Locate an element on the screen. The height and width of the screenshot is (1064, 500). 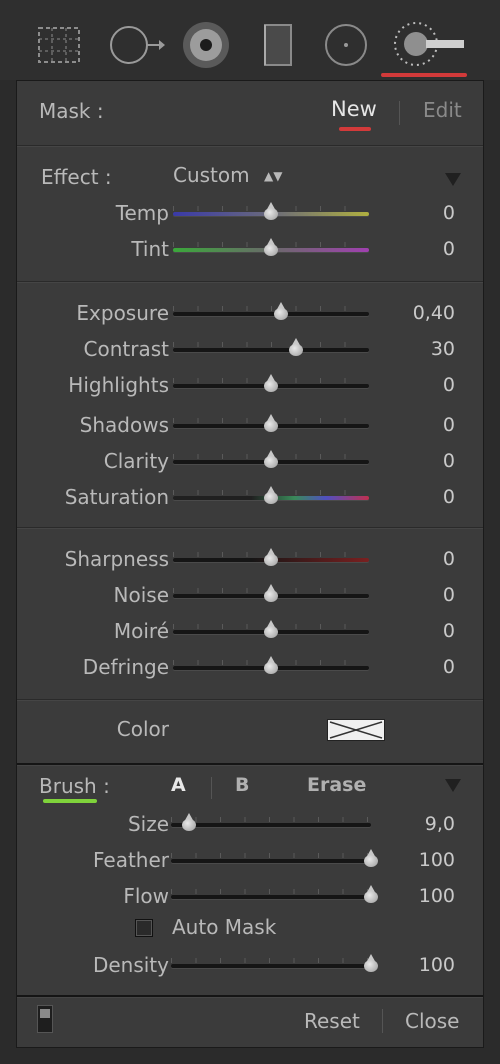
brush-collapse-triangle-icon is located at coordinates (453, 785).